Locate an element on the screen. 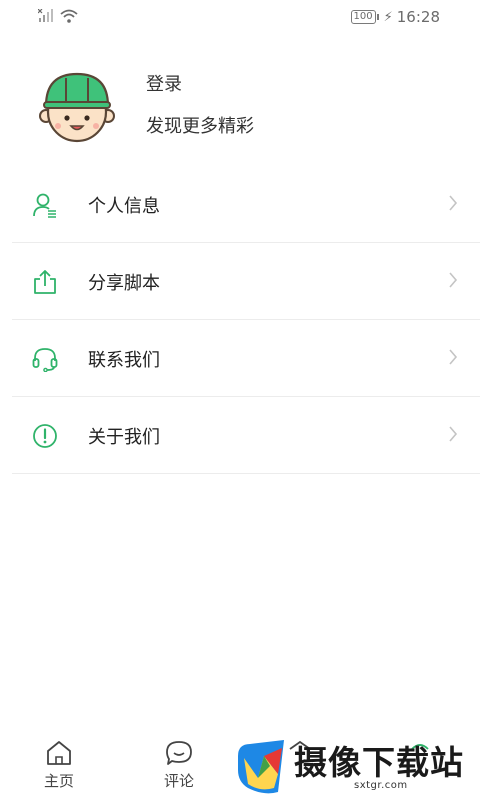  menu-label: 分享脚本 is located at coordinates (124, 283).